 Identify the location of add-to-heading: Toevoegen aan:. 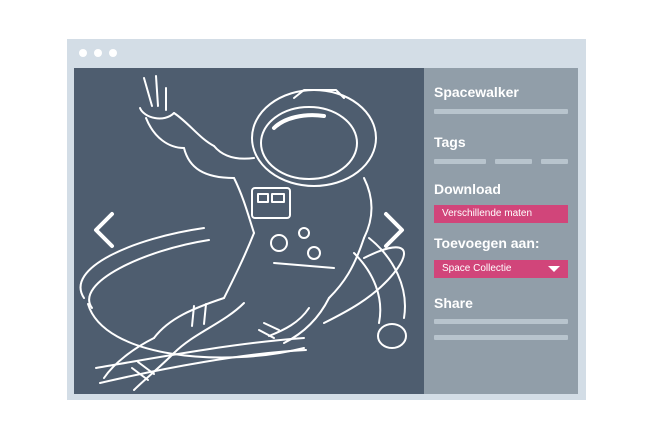
(487, 243).